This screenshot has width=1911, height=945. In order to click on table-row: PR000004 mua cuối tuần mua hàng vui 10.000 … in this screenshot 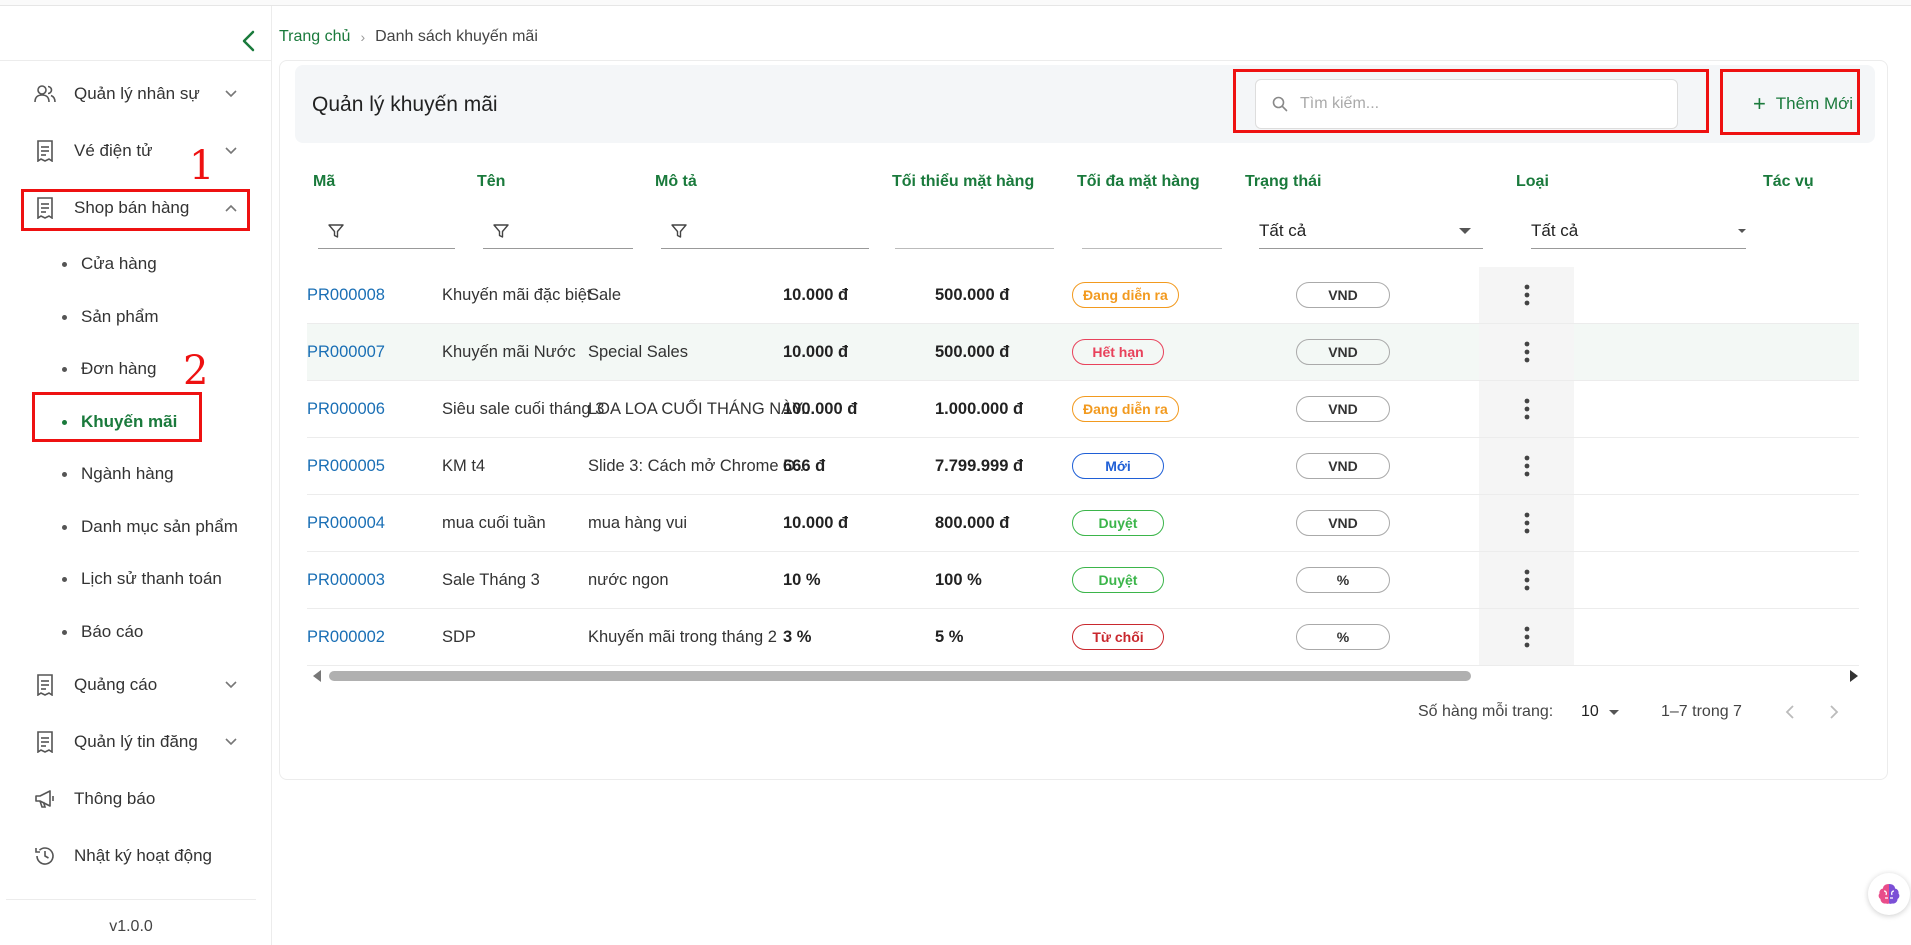, I will do `click(1083, 523)`.